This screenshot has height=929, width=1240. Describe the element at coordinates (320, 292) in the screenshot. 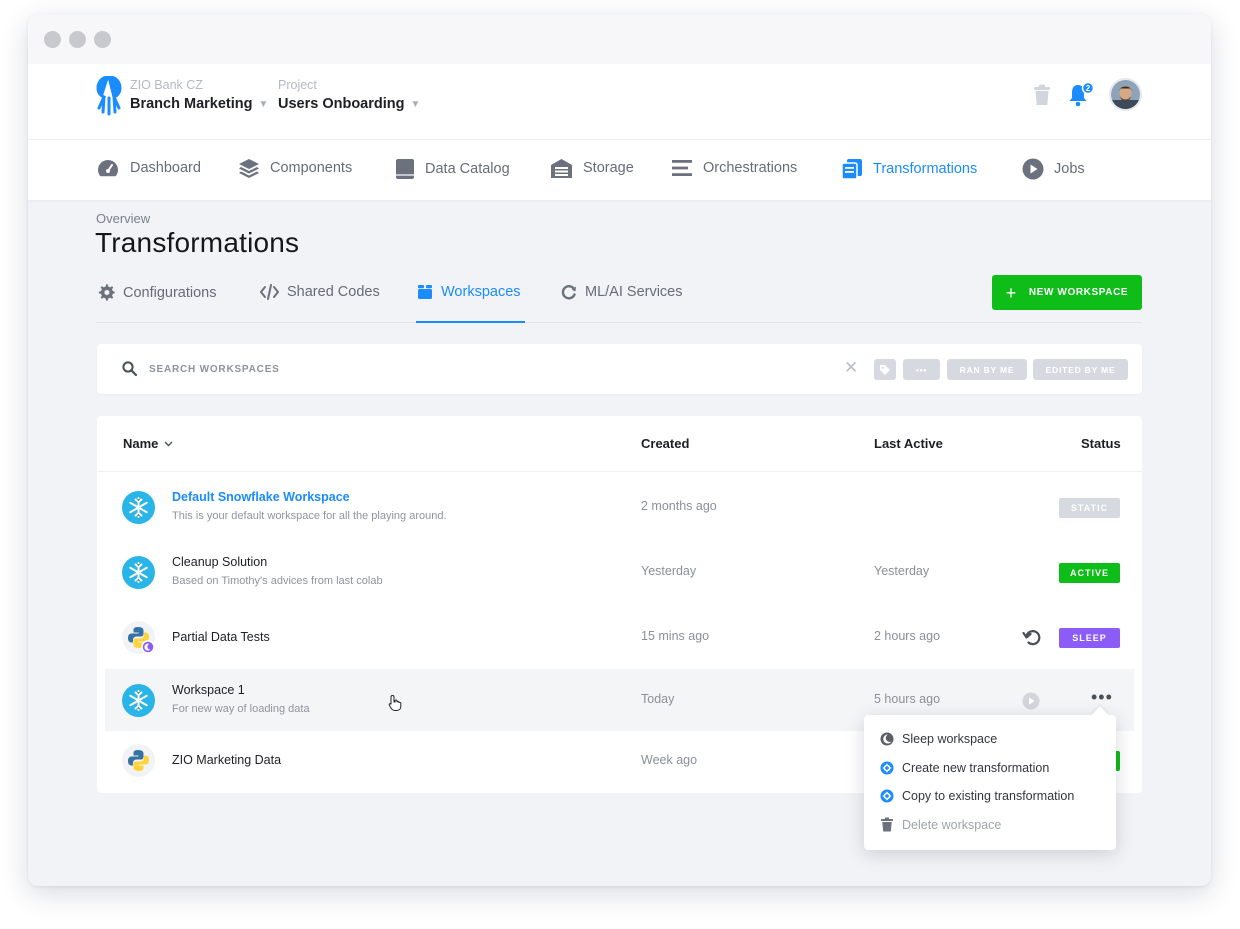

I see `tab-shared-codes: Shared Codes` at that location.